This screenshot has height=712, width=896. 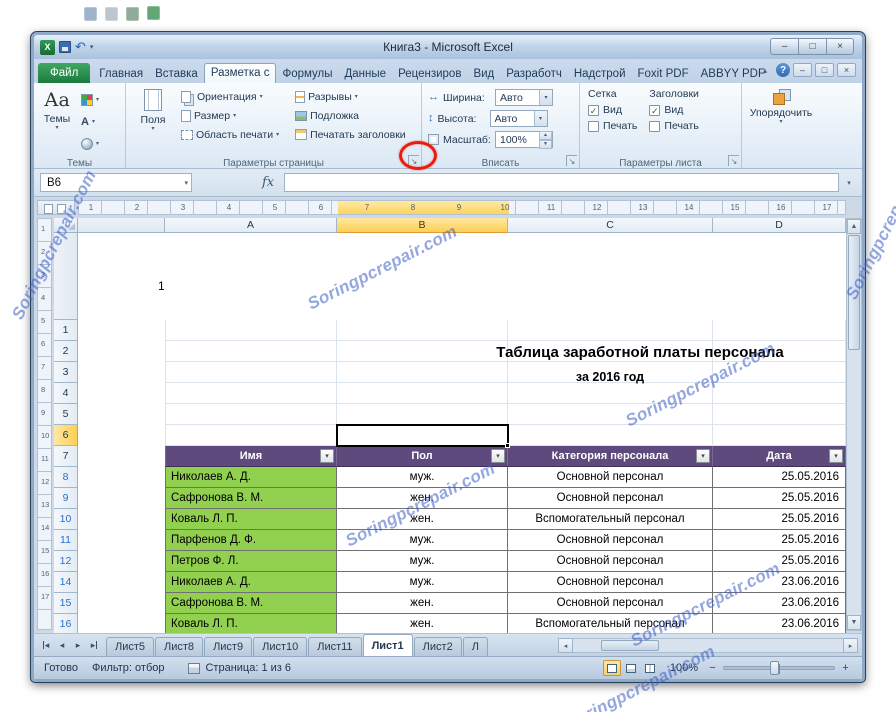 What do you see at coordinates (422, 225) in the screenshot?
I see `column-header-B: B` at bounding box center [422, 225].